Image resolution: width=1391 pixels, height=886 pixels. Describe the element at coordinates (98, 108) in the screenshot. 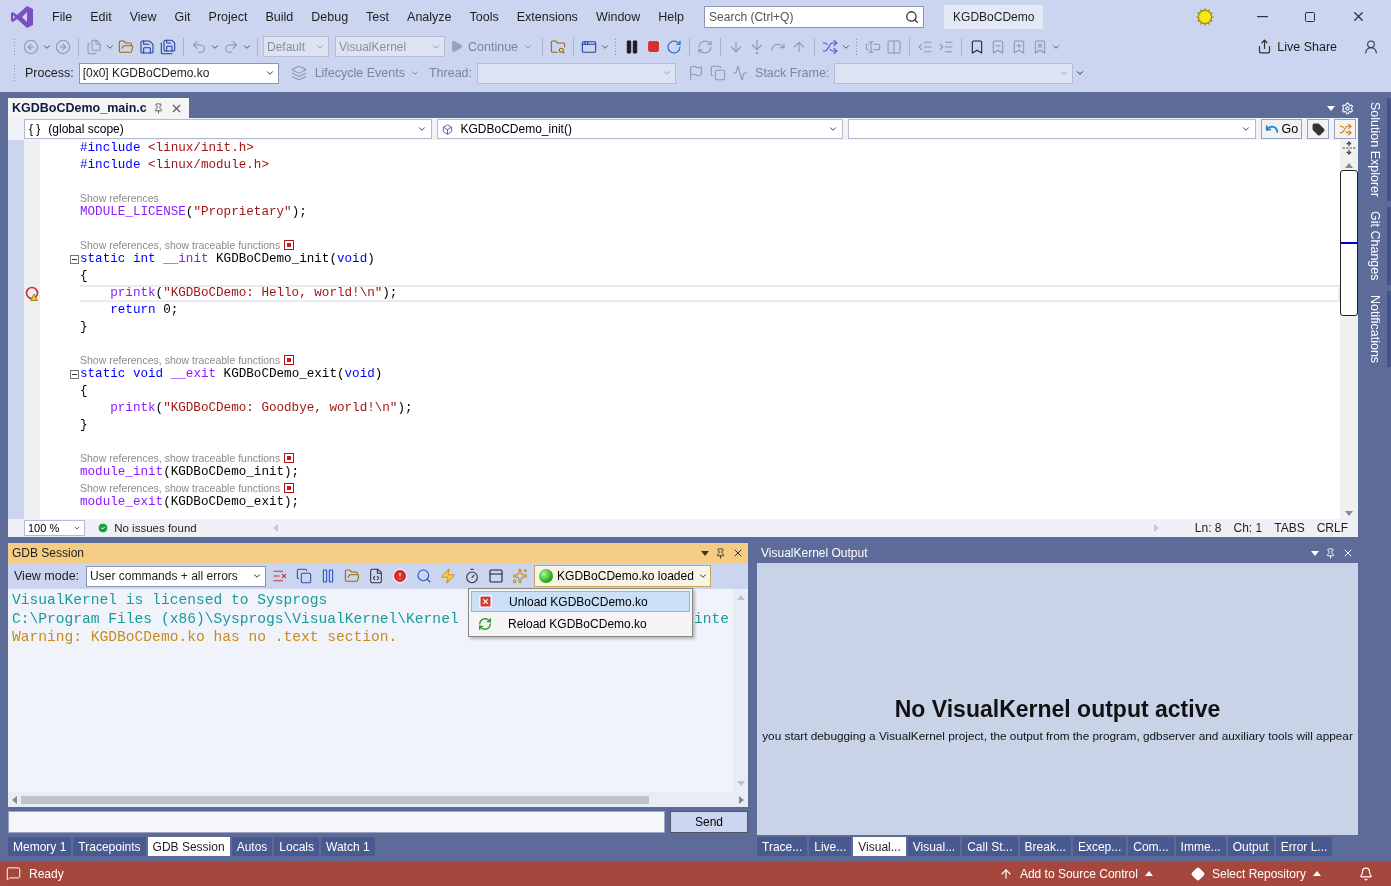

I see `document-tab: KGDBoCDemo_main.c` at that location.